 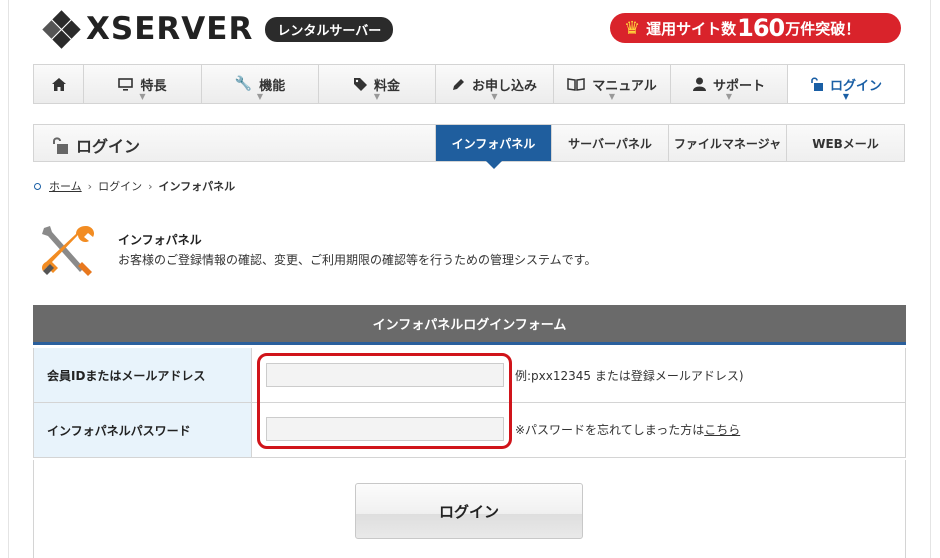 I want to click on nav-login: ログイン ▼, so click(x=846, y=84).